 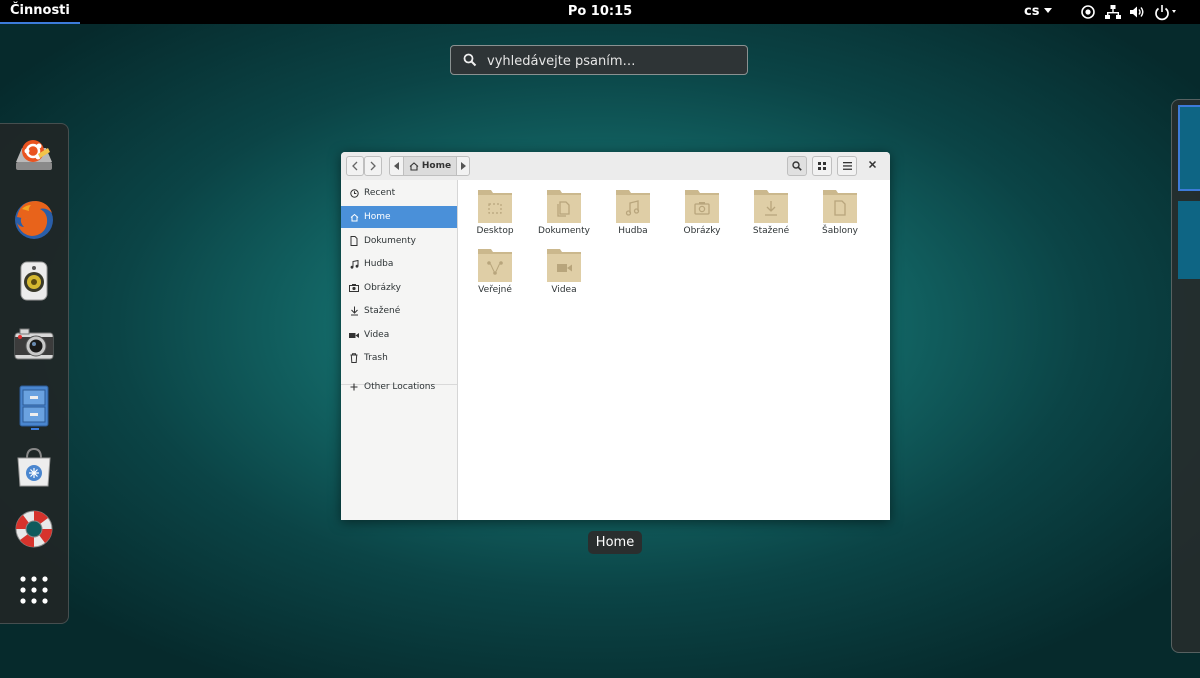 I want to click on workspace-2-thumbnail, so click(x=1189, y=240).